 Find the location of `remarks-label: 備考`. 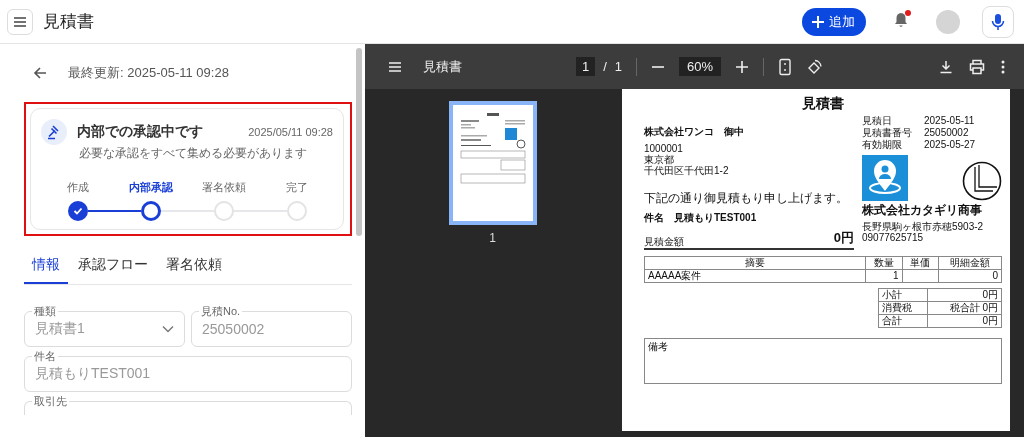

remarks-label: 備考 is located at coordinates (658, 346).